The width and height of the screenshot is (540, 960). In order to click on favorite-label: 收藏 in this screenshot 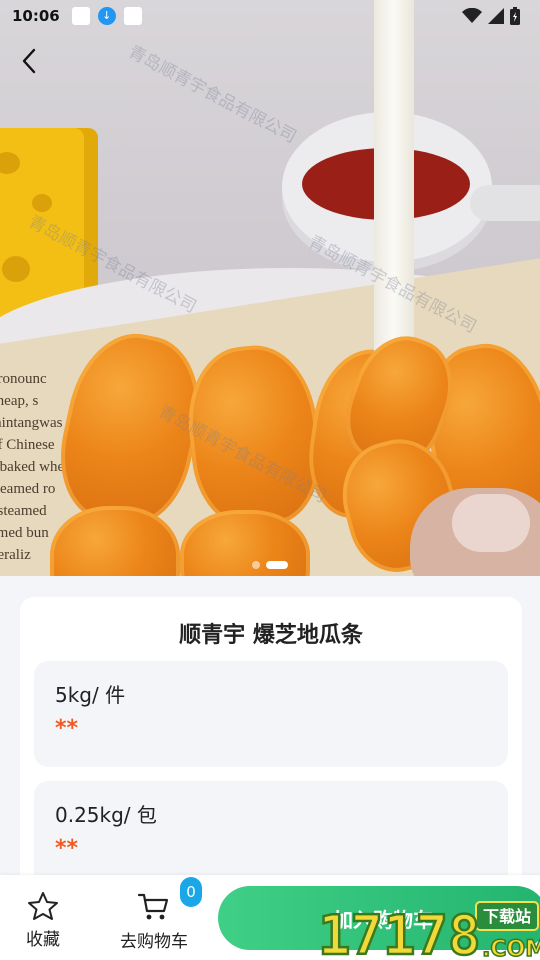, I will do `click(43, 940)`.